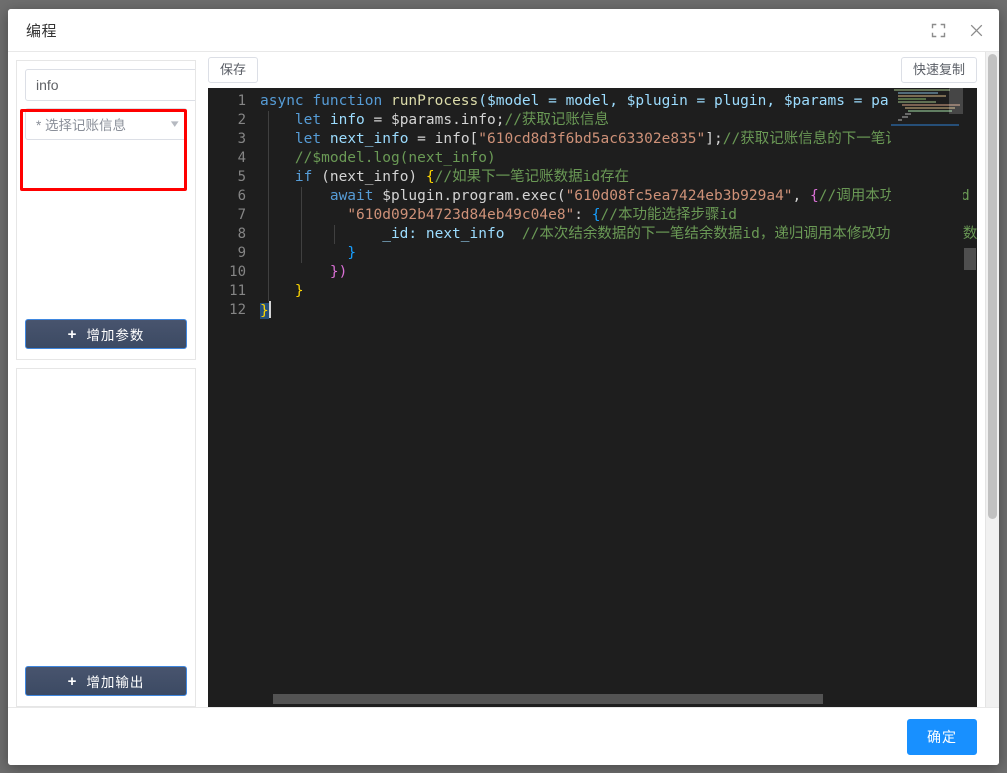 This screenshot has height=773, width=1007. I want to click on minimap-scroll-thumb, so click(956, 101).